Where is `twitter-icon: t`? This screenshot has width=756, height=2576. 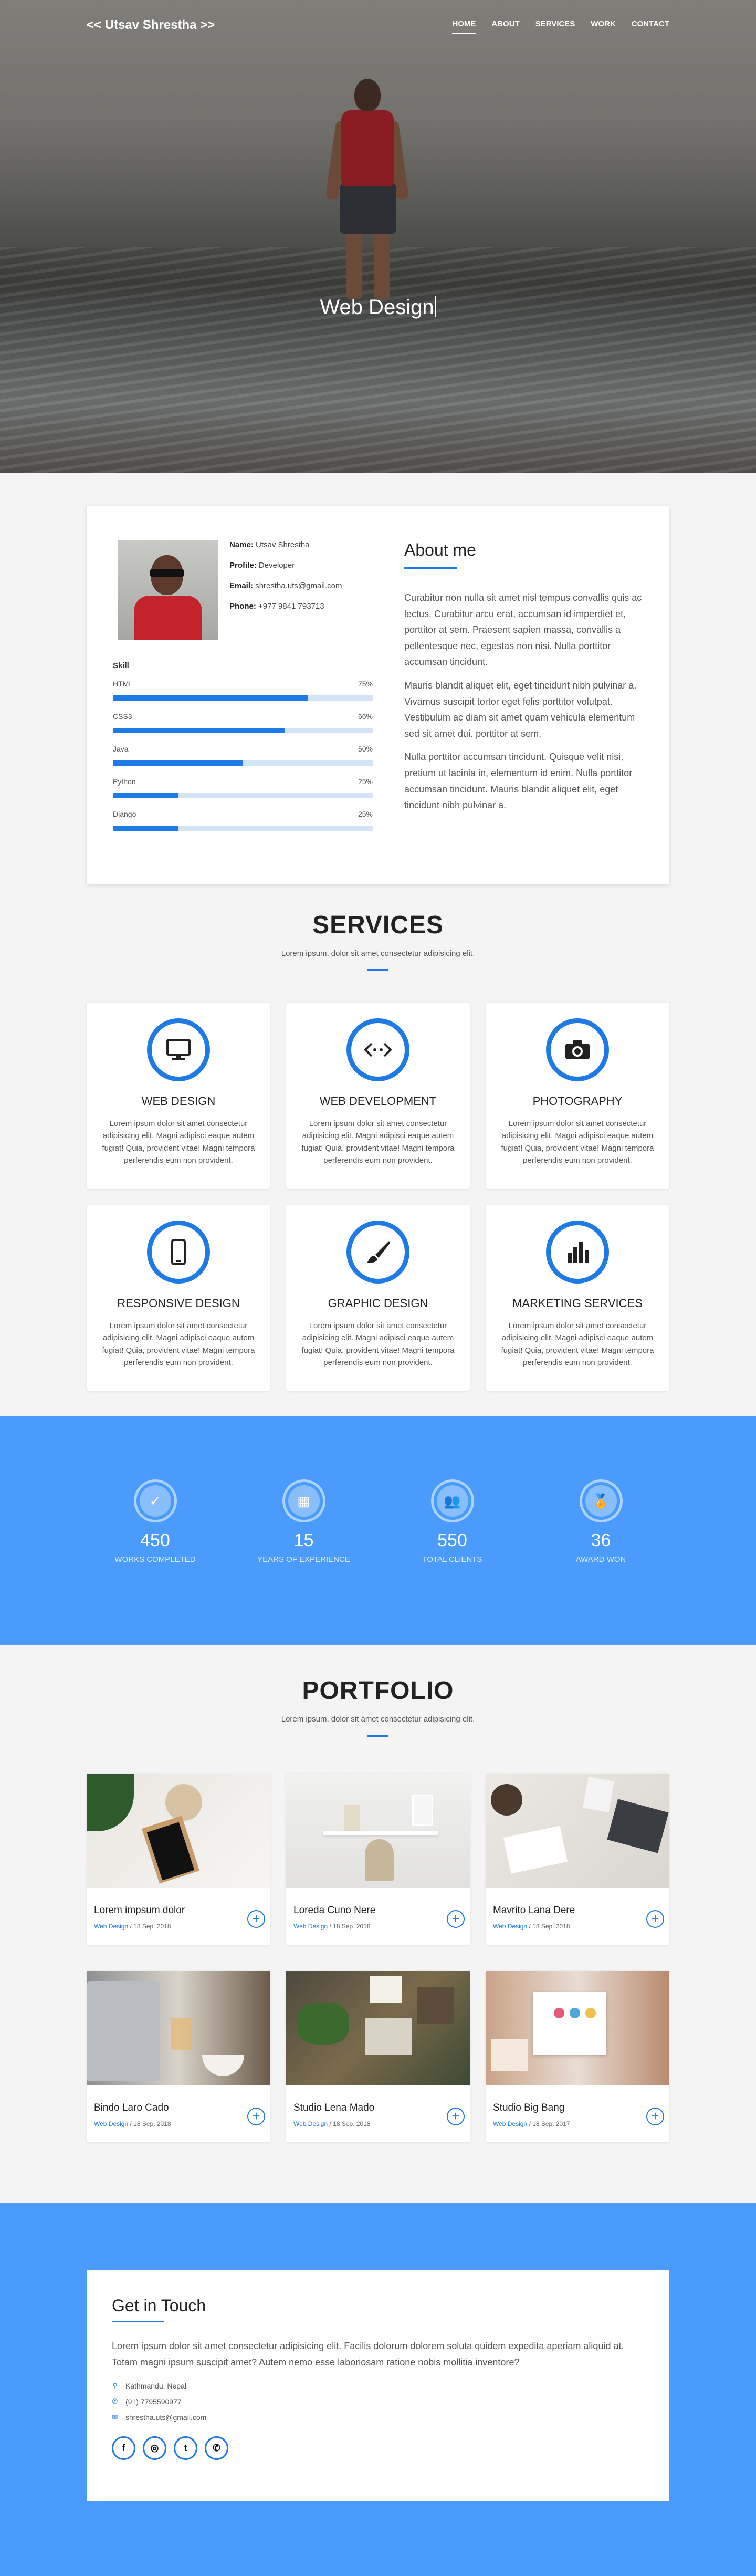
twitter-icon: t is located at coordinates (185, 2448).